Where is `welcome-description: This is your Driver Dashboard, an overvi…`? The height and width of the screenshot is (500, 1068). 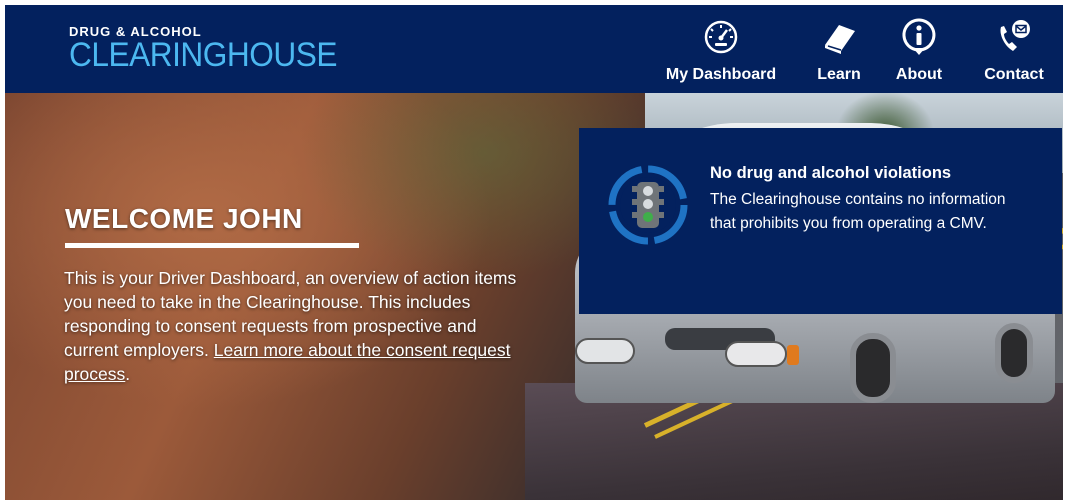 welcome-description: This is your Driver Dashboard, an overvi… is located at coordinates (294, 326).